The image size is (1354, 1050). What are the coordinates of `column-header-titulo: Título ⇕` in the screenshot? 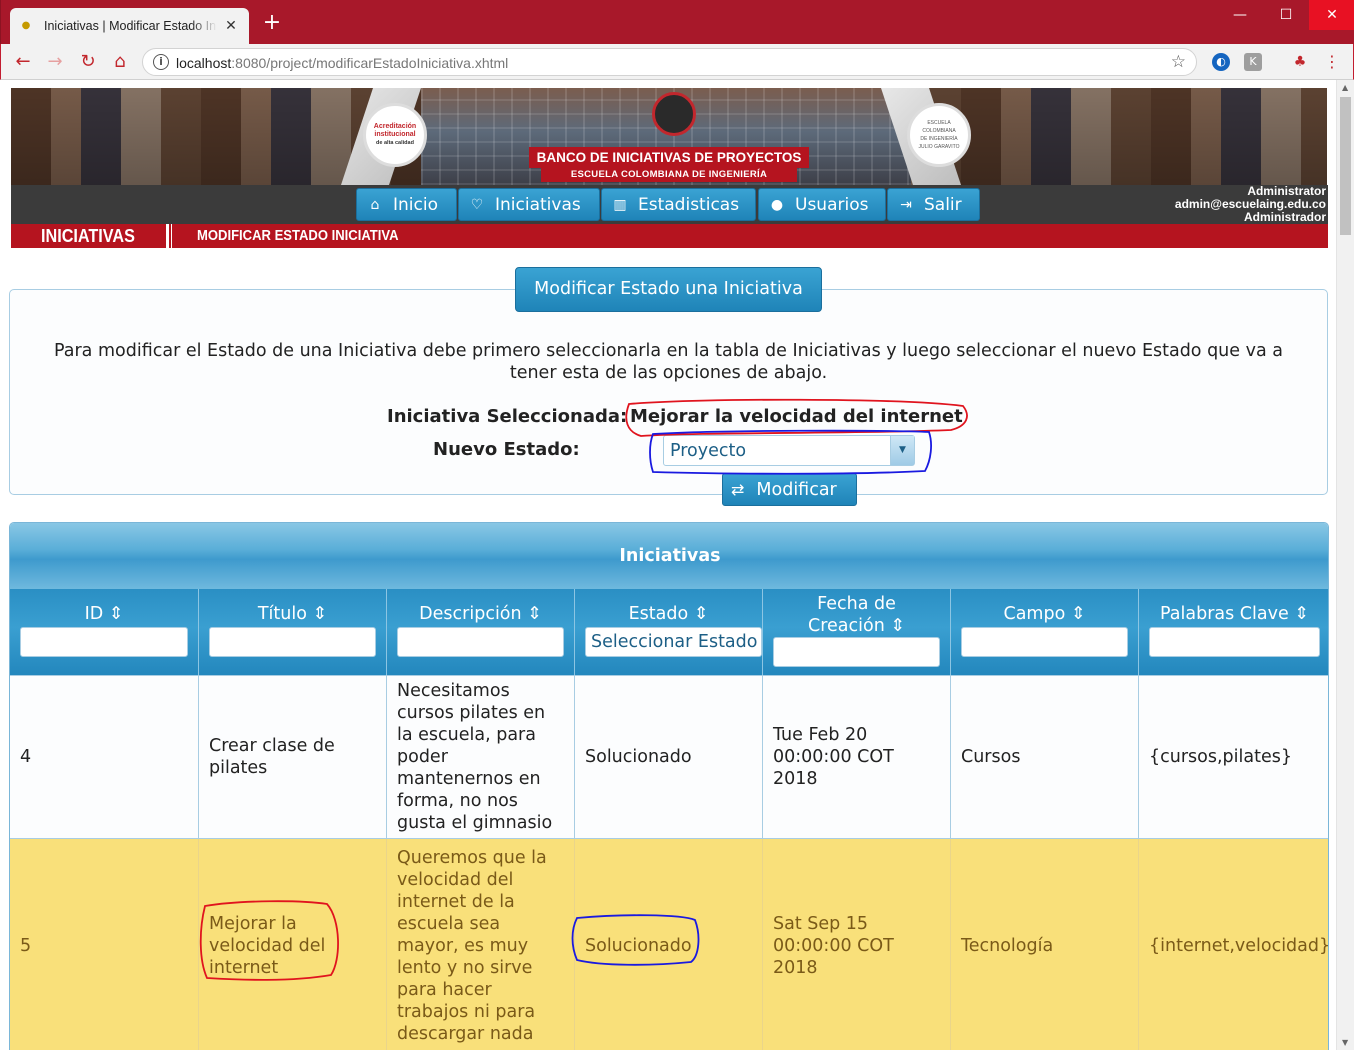 It's located at (293, 632).